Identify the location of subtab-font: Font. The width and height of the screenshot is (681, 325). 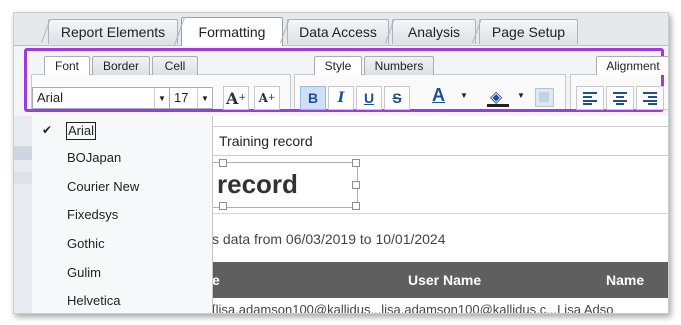
(67, 65).